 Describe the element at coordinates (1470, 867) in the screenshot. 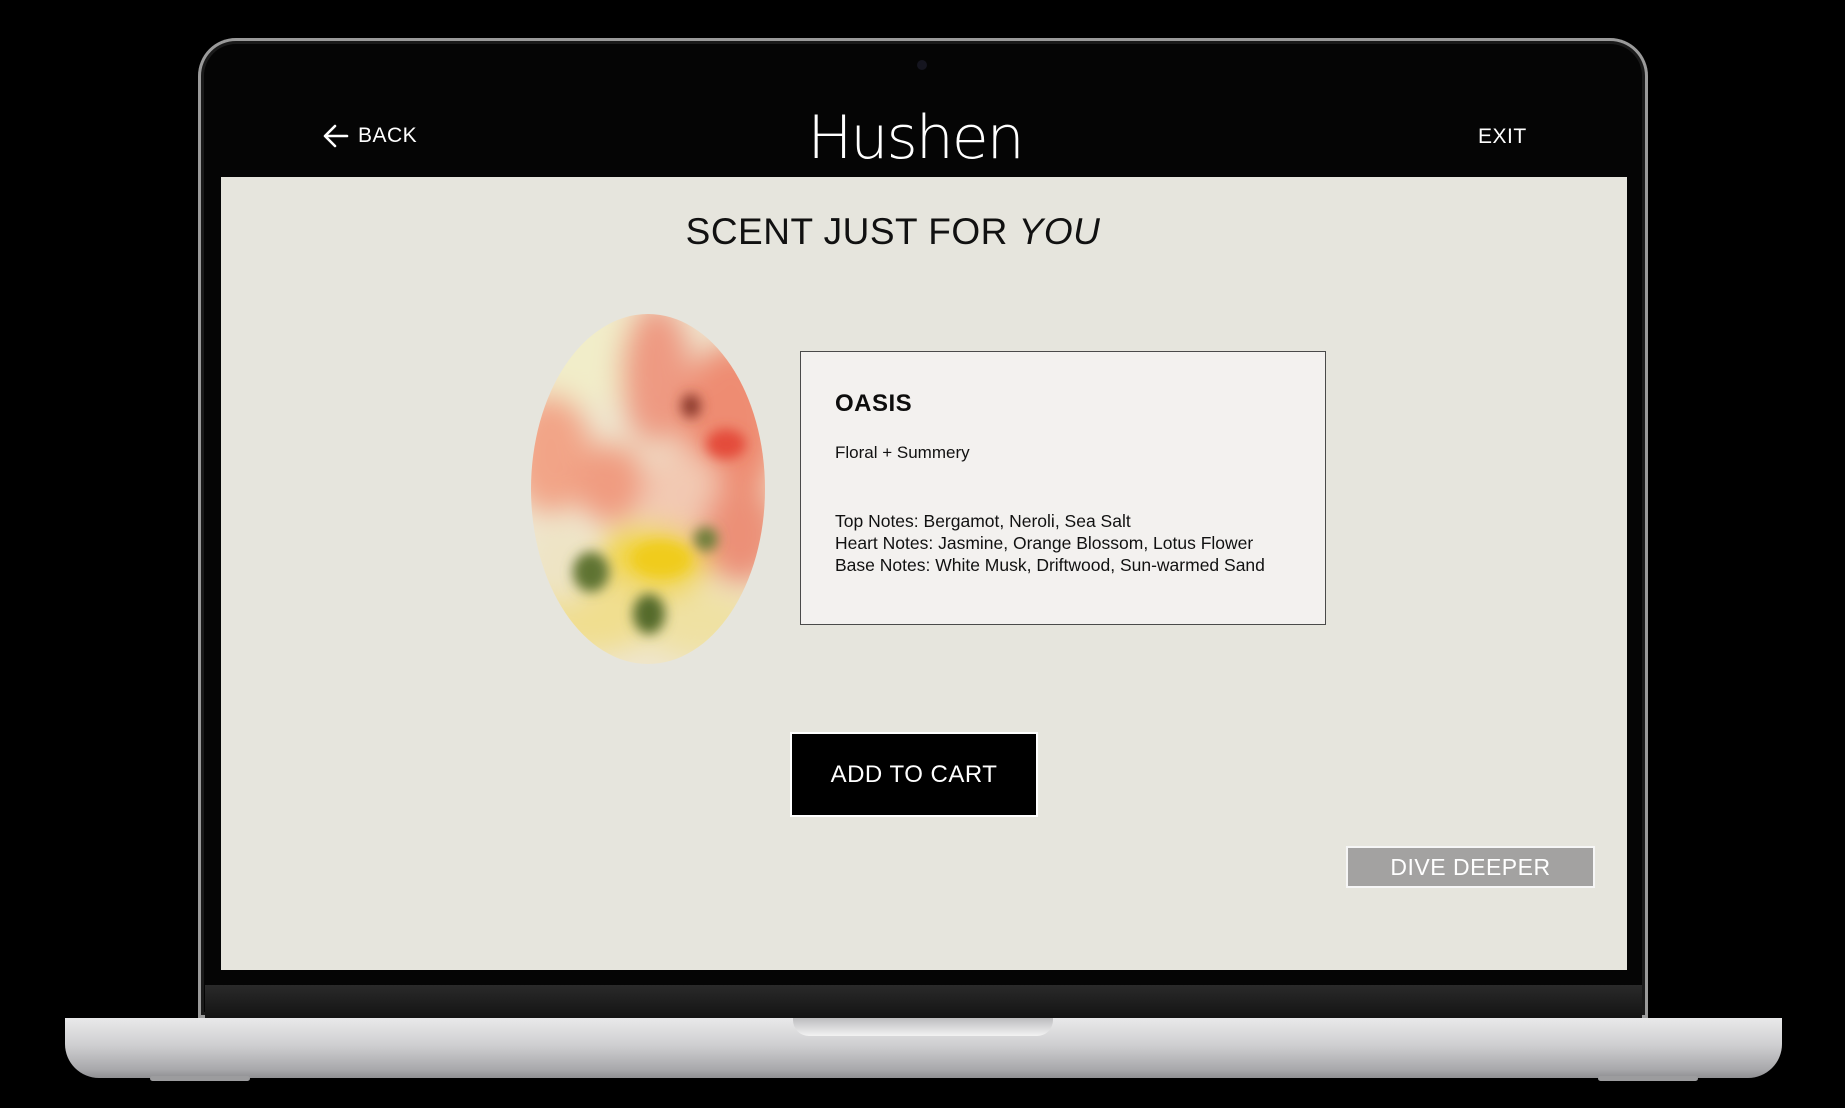

I see `dive-deeper-button: DIVE DEEPER` at that location.